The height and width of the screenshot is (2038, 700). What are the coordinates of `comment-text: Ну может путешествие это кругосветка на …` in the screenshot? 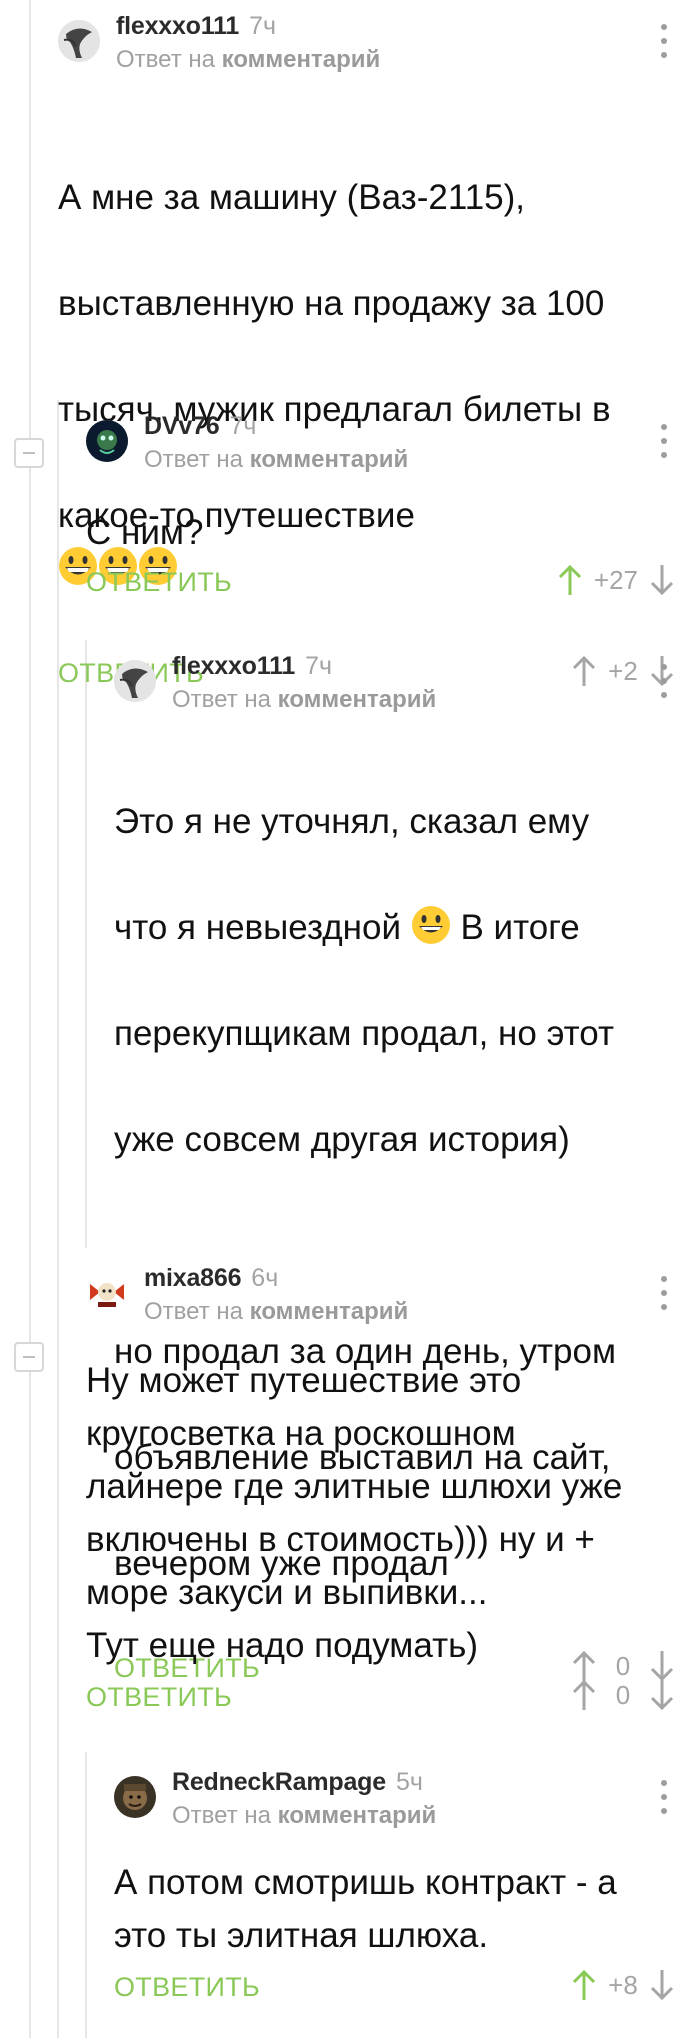 It's located at (354, 1513).